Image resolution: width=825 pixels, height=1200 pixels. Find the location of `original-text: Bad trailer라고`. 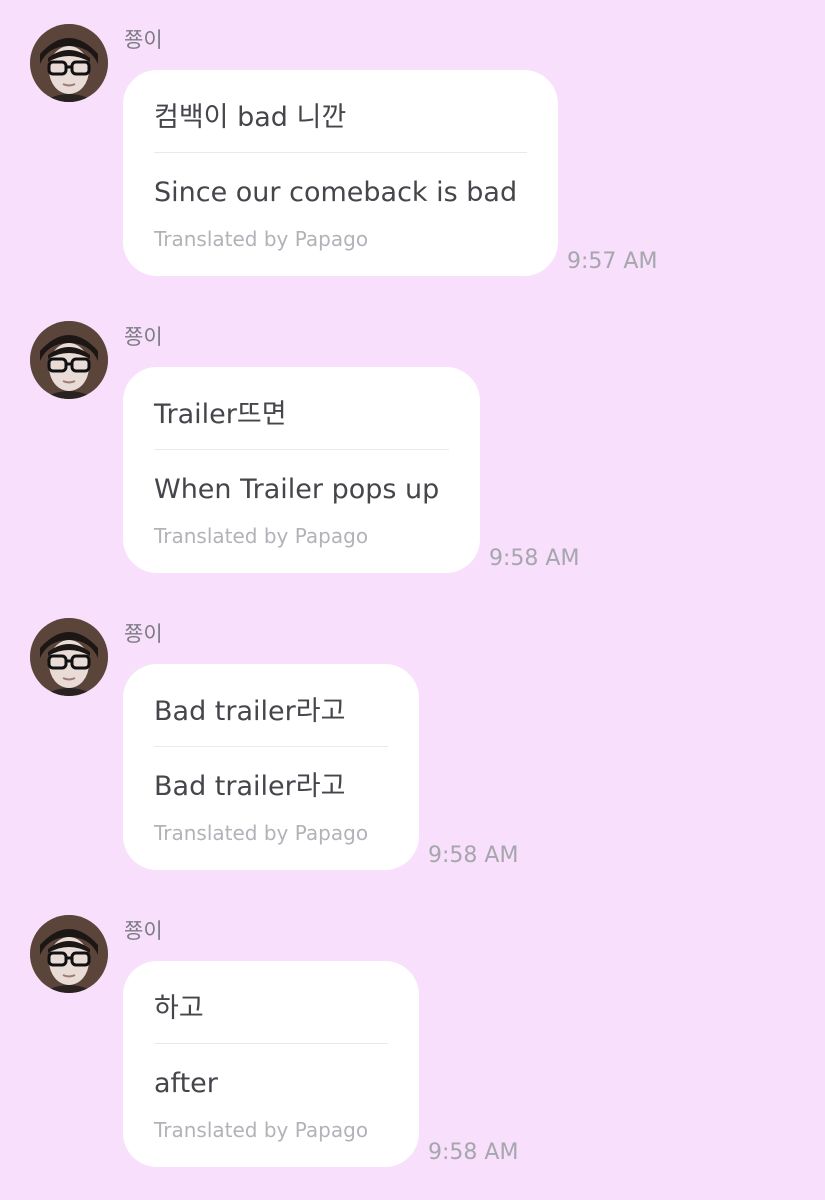

original-text: Bad trailer라고 is located at coordinates (250, 711).